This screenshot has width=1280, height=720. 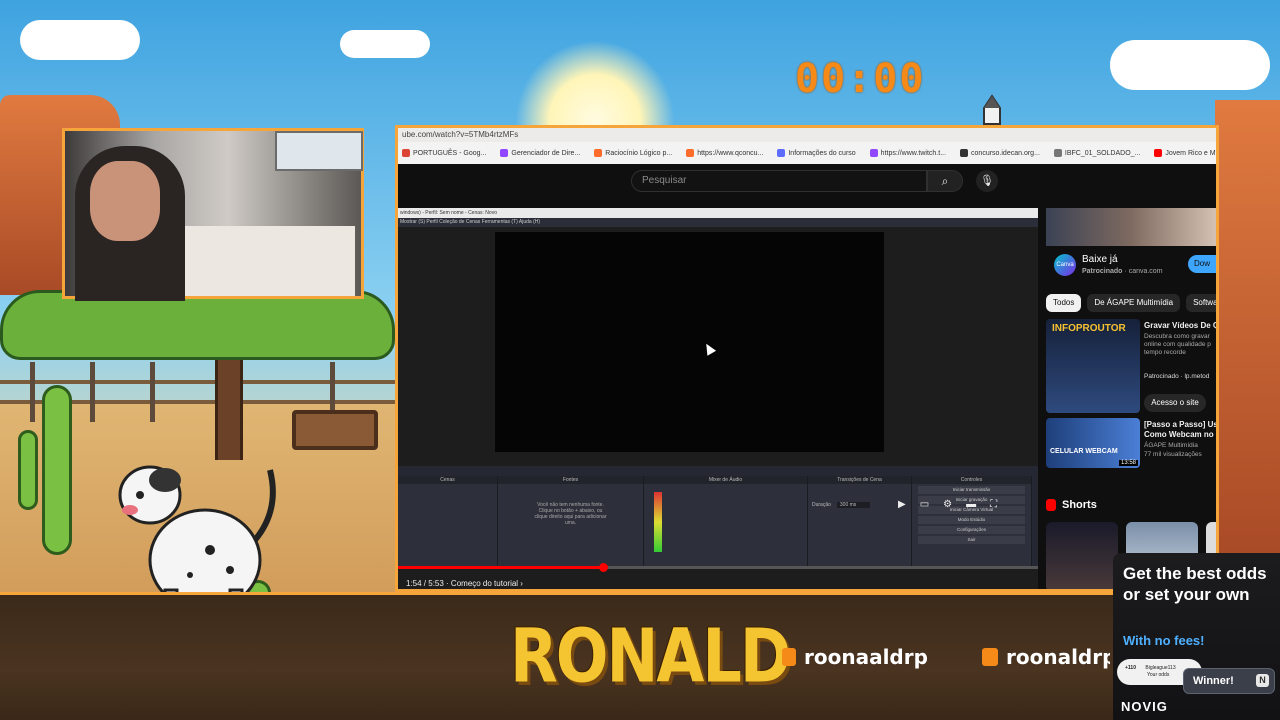 What do you see at coordinates (1093, 443) in the screenshot?
I see `rec-thumbnail: CELULAR WEBCAM 13:58` at bounding box center [1093, 443].